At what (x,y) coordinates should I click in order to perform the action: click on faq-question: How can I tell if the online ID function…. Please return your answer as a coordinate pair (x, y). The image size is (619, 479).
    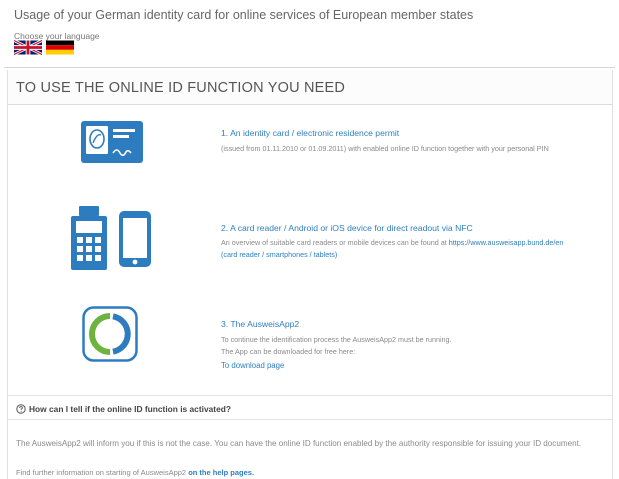
    Looking at the image, I should click on (123, 409).